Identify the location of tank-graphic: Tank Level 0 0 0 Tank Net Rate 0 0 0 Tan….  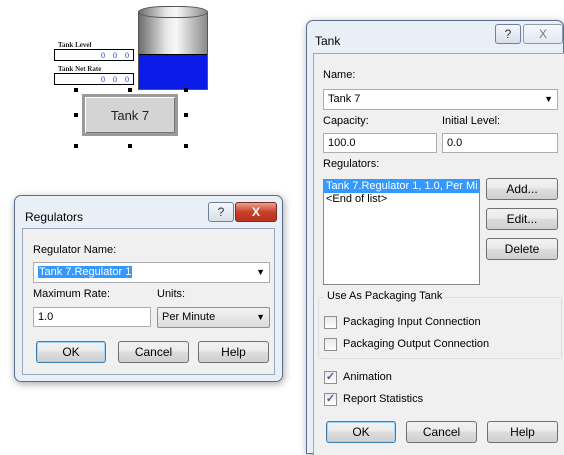
(134, 81).